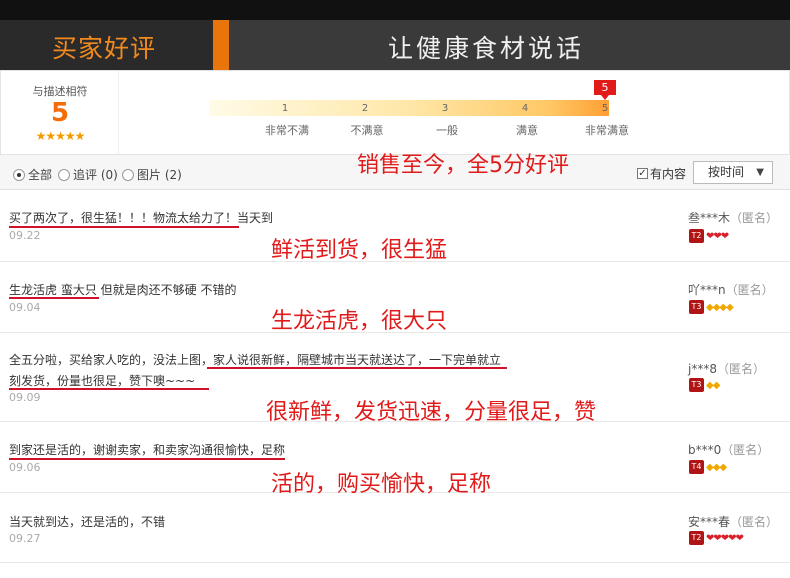 The height and width of the screenshot is (578, 790). What do you see at coordinates (147, 450) in the screenshot?
I see `review-text: 到家还是活的，谢谢卖家，和卖家沟通很愉快，足称` at bounding box center [147, 450].